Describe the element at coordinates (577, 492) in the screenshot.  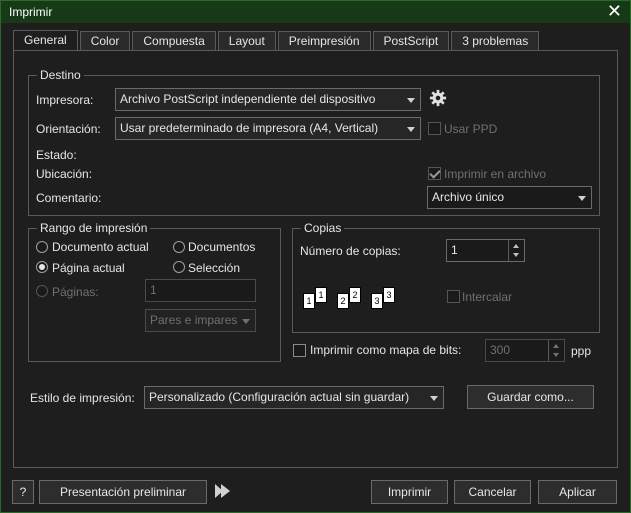
I see `apply-button: Aplicar` at that location.